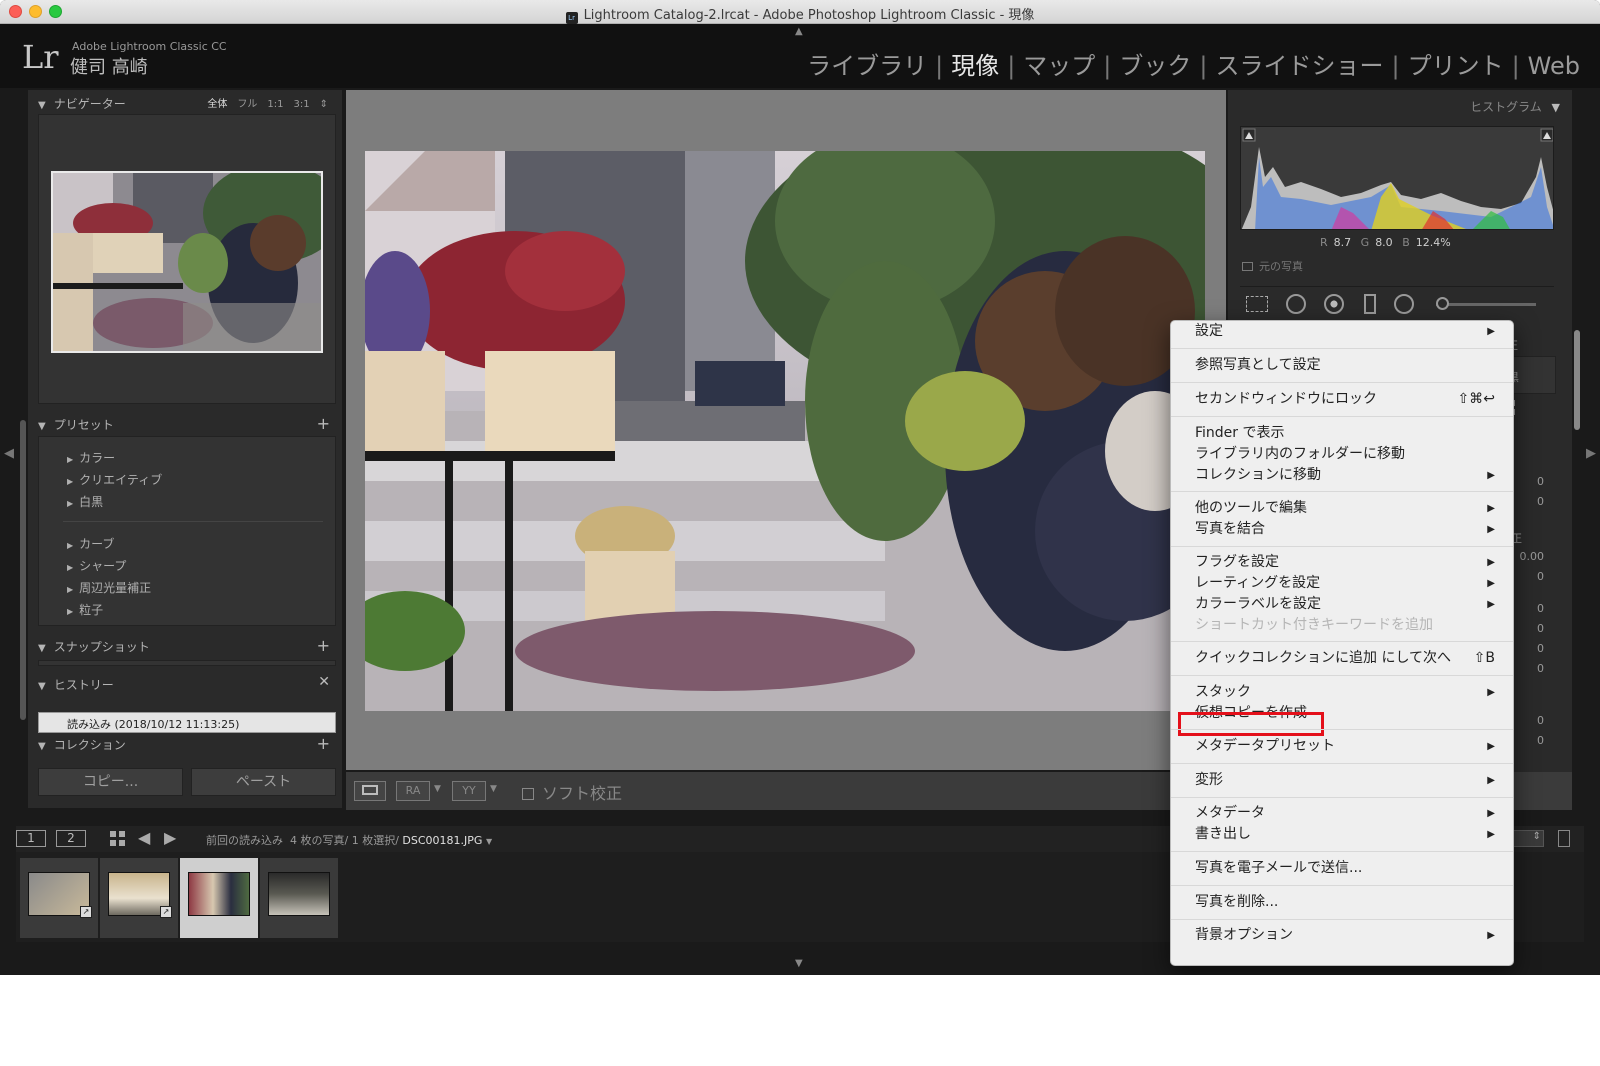 The width and height of the screenshot is (1600, 1066). Describe the element at coordinates (82, 103) in the screenshot. I see `navigator-header: ▼ ナビゲーター` at that location.